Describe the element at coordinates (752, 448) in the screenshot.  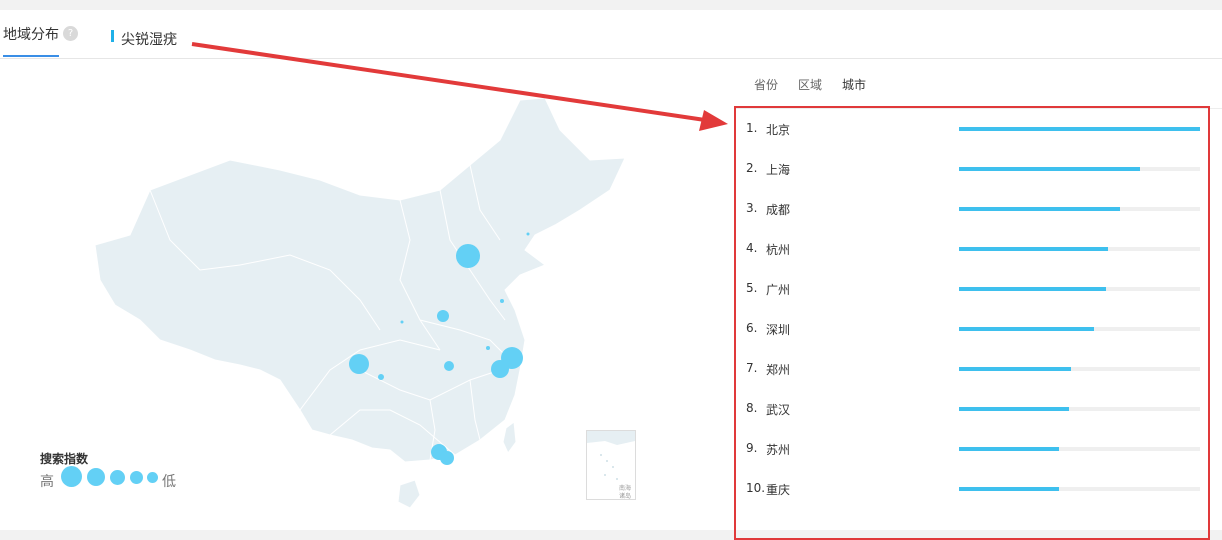
I see `ranking-number: 9.` at that location.